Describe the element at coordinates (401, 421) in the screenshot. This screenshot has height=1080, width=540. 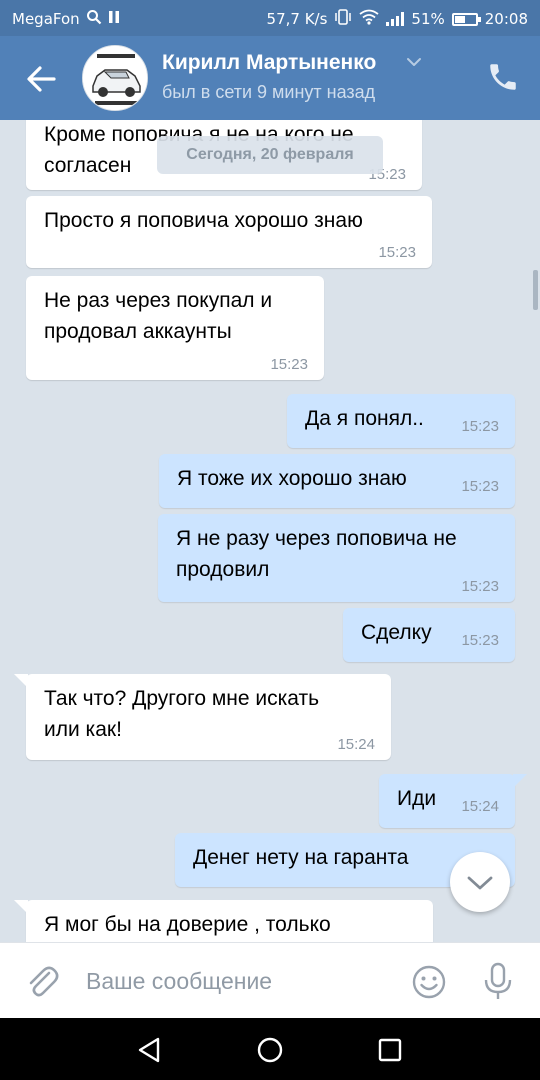
I see `outgoing-message-bubble: Да я понял.. 15:23` at that location.